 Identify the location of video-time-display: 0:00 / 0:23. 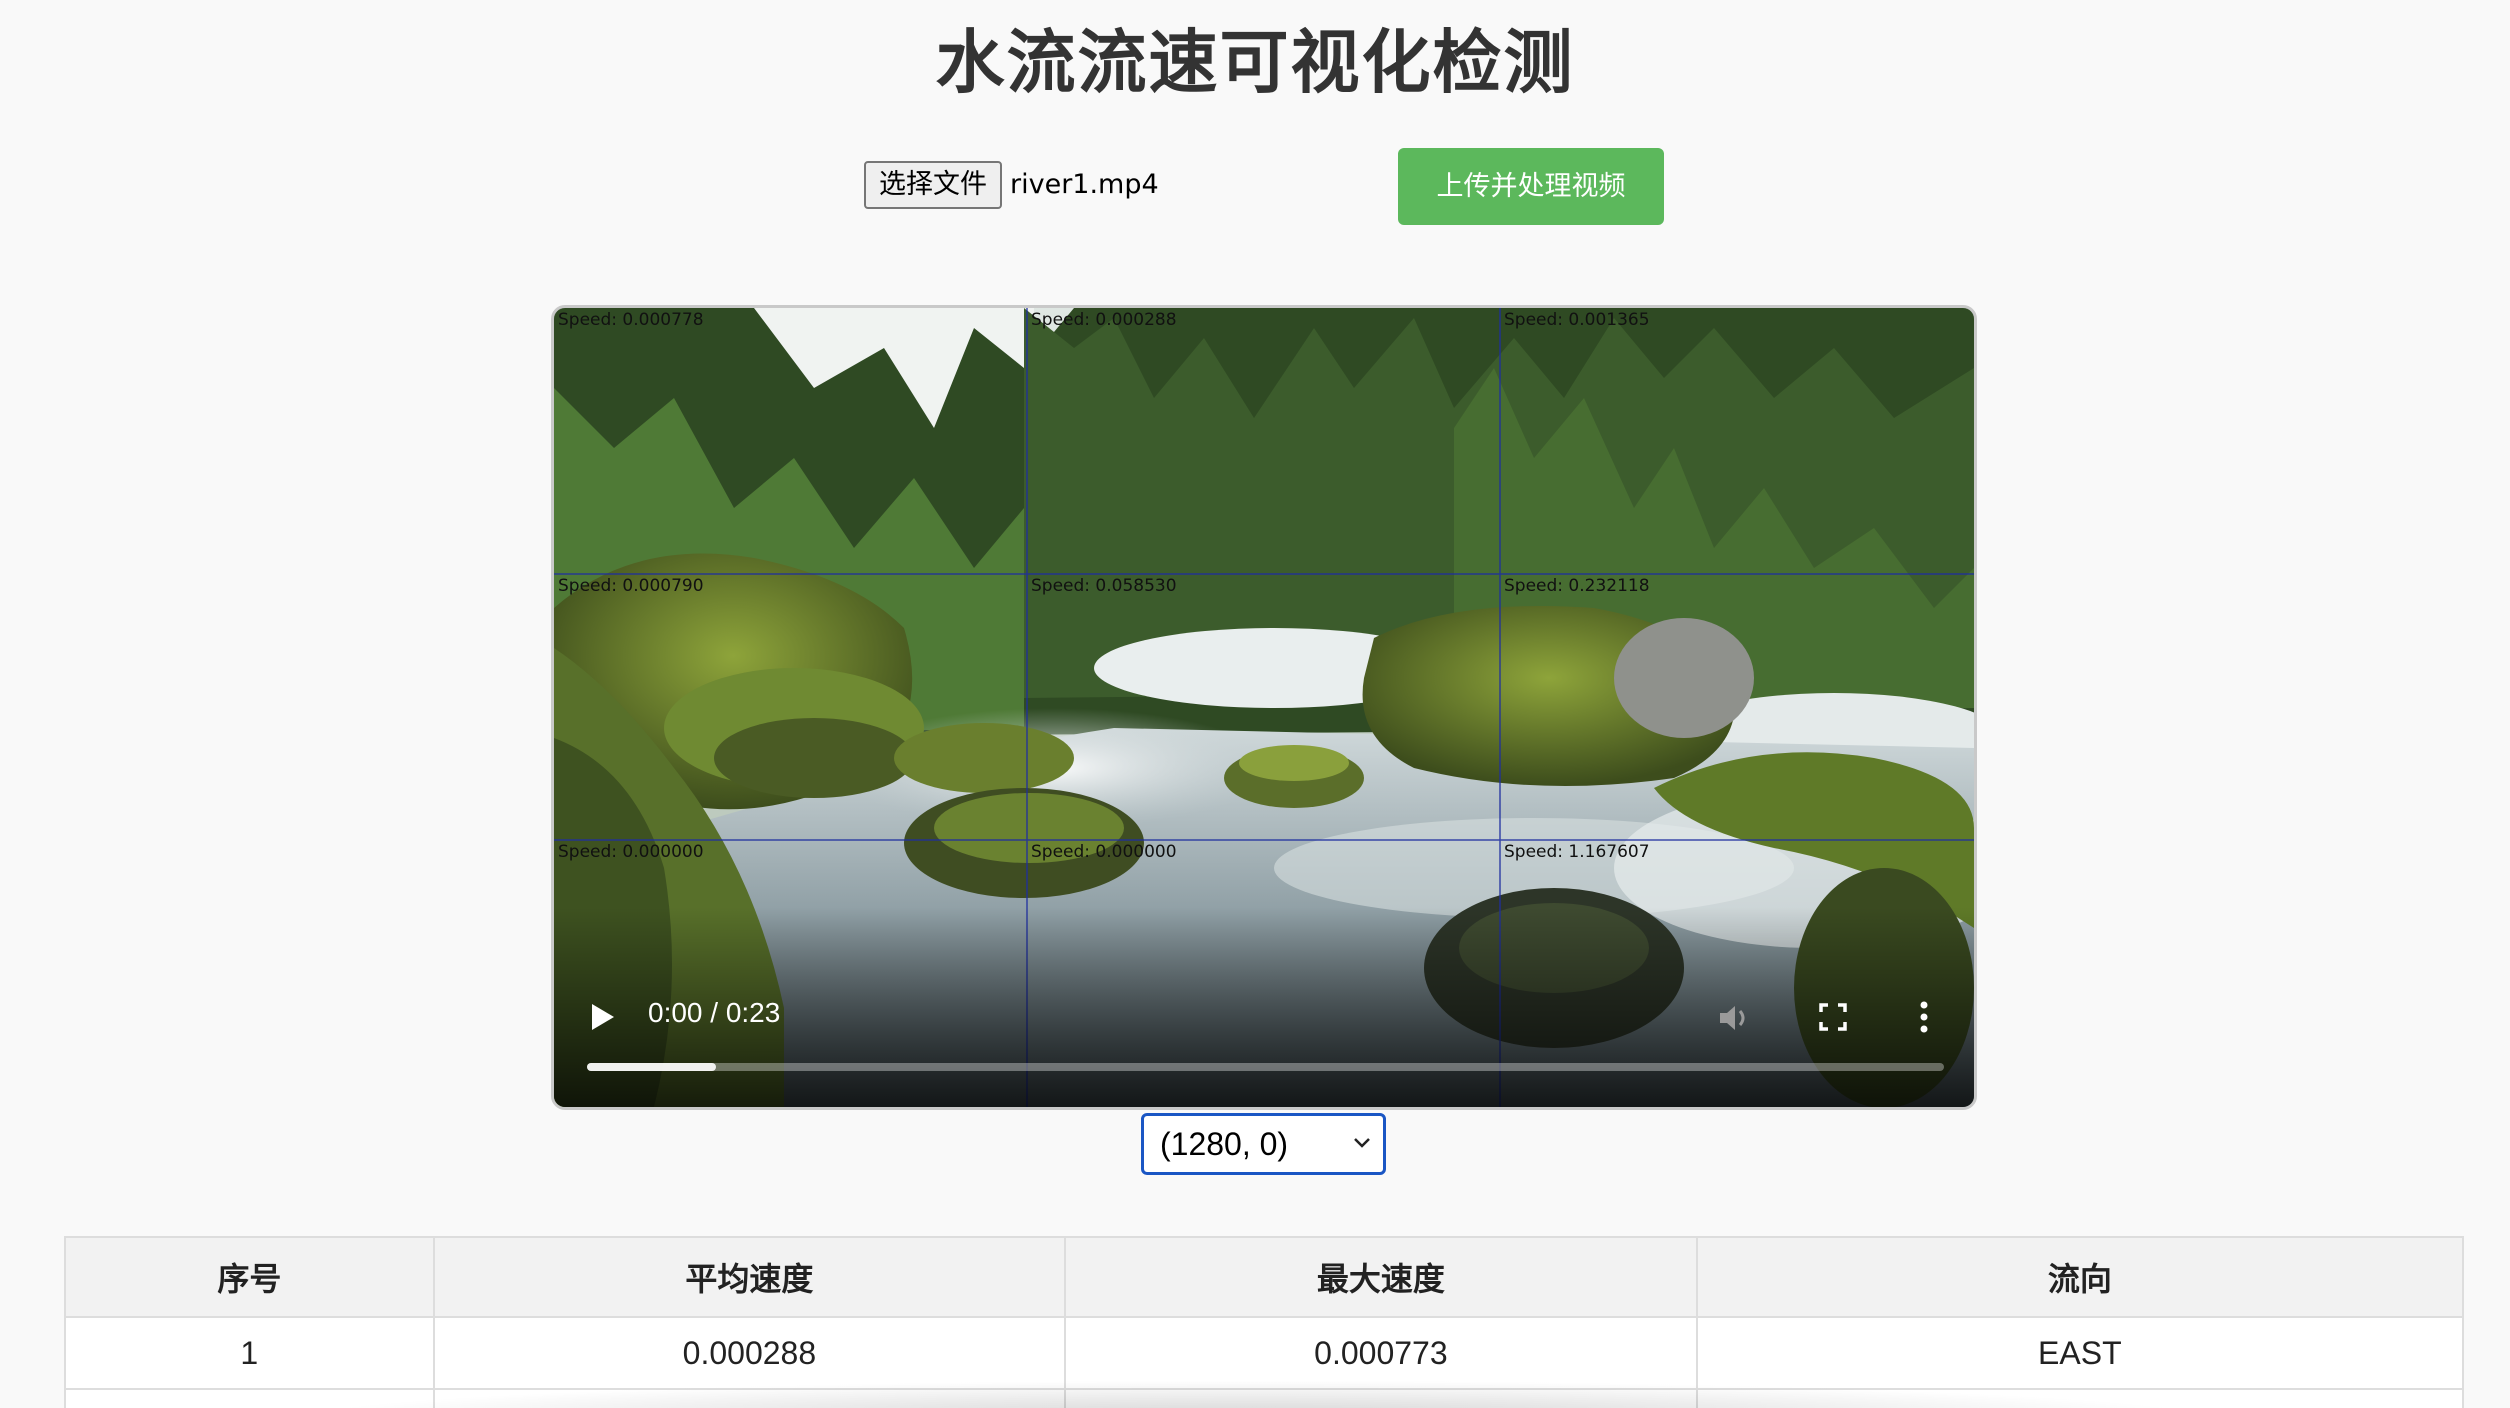
(714, 1012).